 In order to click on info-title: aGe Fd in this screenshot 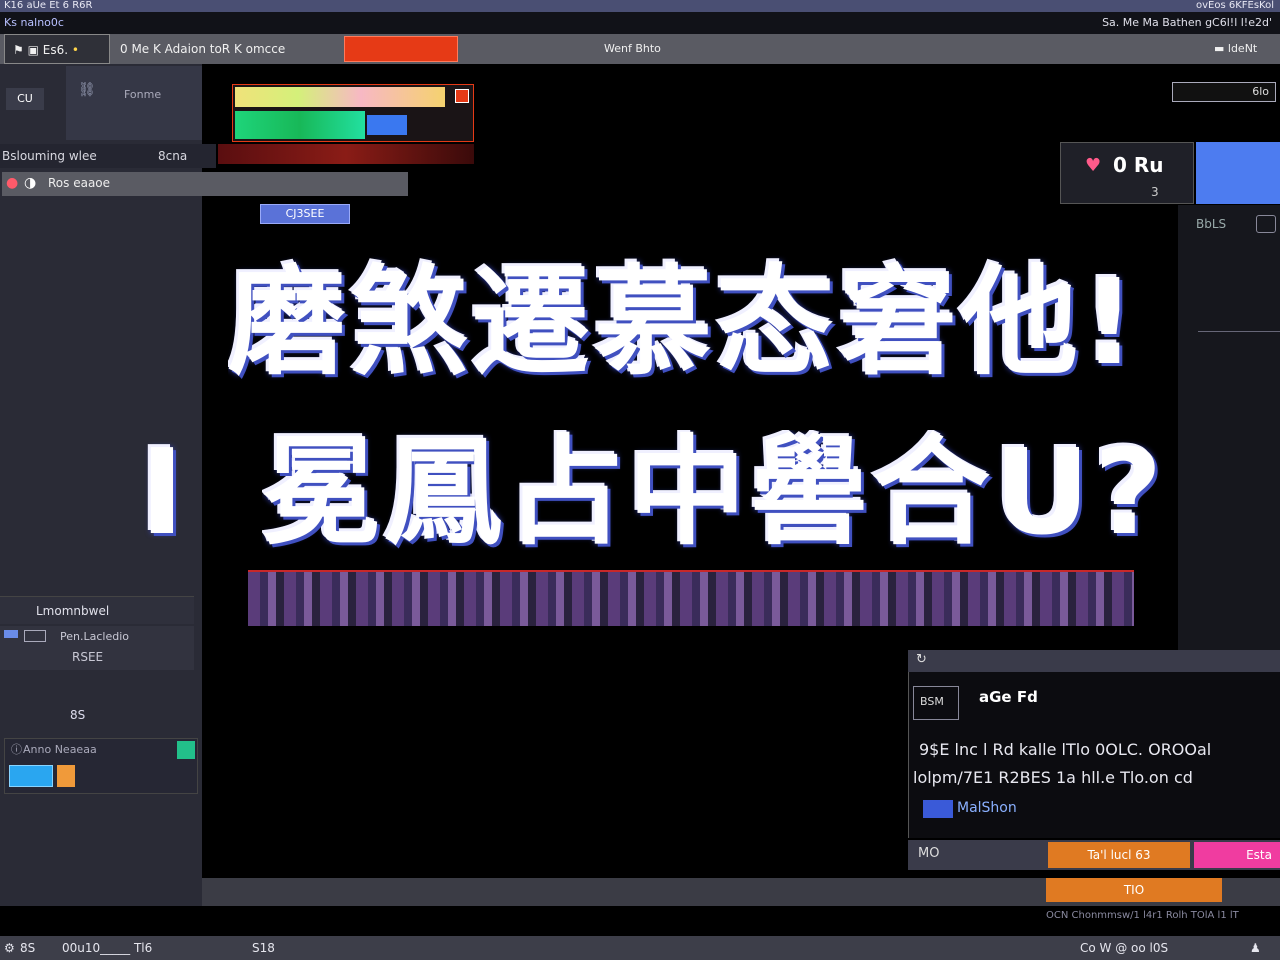, I will do `click(1008, 697)`.